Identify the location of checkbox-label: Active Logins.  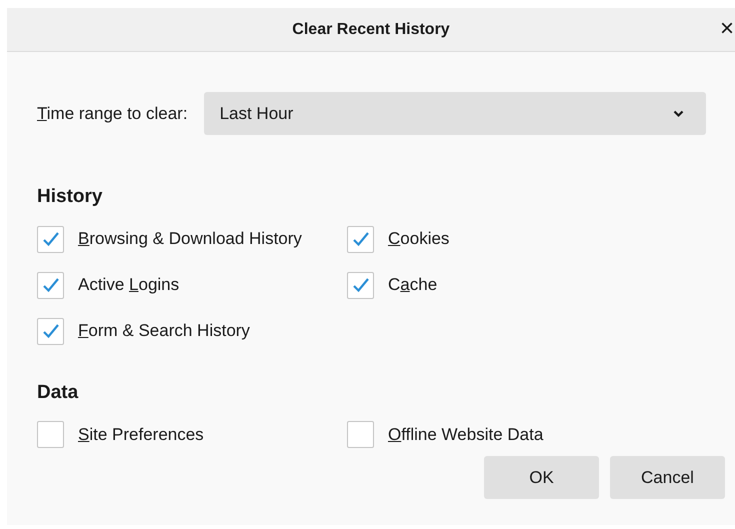
(129, 285).